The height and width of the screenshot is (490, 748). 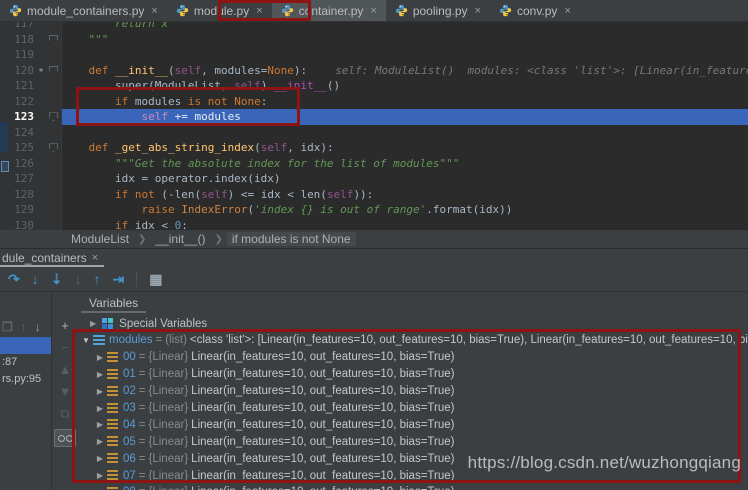 What do you see at coordinates (201, 85) in the screenshot?
I see `code-text: super(ModuleList, self).__init__()` at bounding box center [201, 85].